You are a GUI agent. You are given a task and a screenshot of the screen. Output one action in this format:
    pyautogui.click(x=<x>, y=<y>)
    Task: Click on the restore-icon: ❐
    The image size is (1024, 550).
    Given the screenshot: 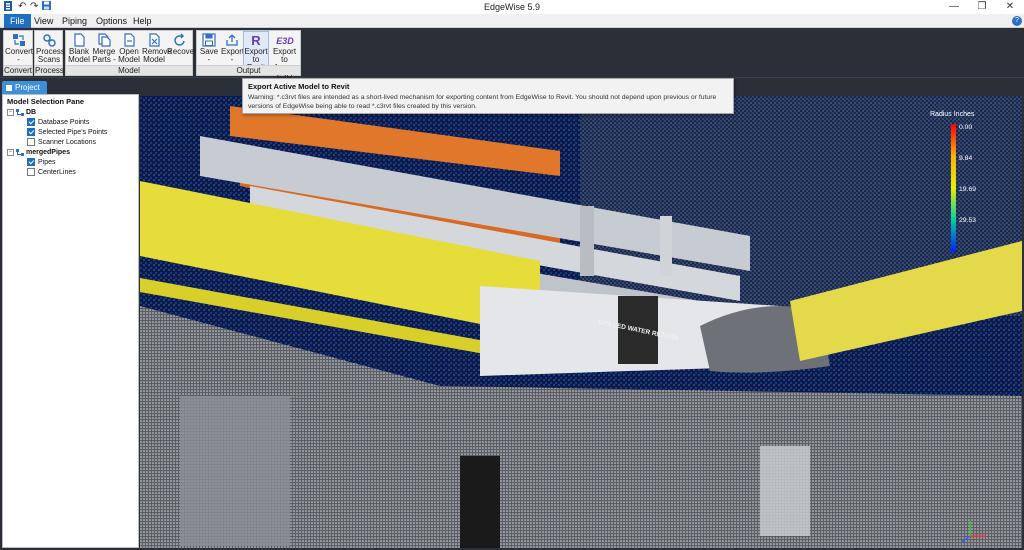 What is the action you would take?
    pyautogui.click(x=982, y=7)
    